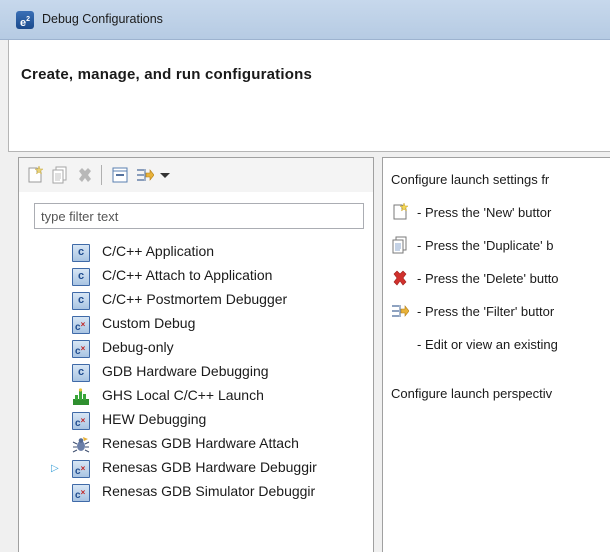  Describe the element at coordinates (378, 354) in the screenshot. I see `pane-splitter` at that location.